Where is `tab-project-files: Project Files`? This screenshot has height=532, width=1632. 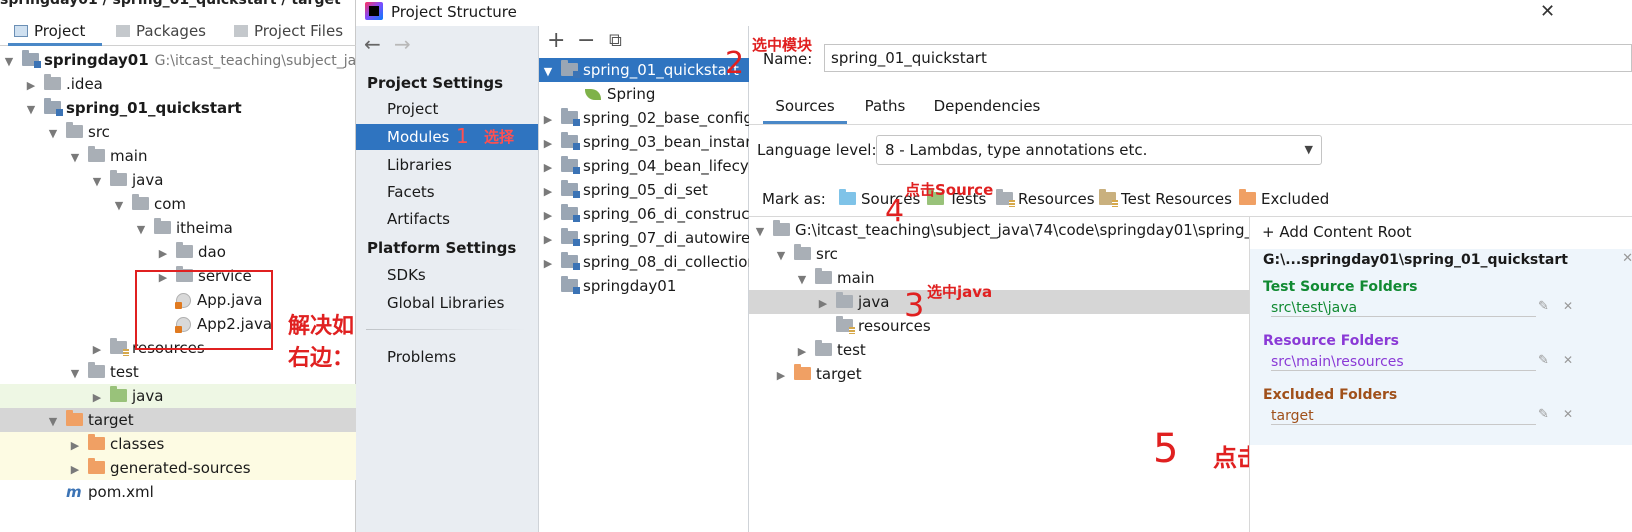 tab-project-files: Project Files is located at coordinates (295, 32).